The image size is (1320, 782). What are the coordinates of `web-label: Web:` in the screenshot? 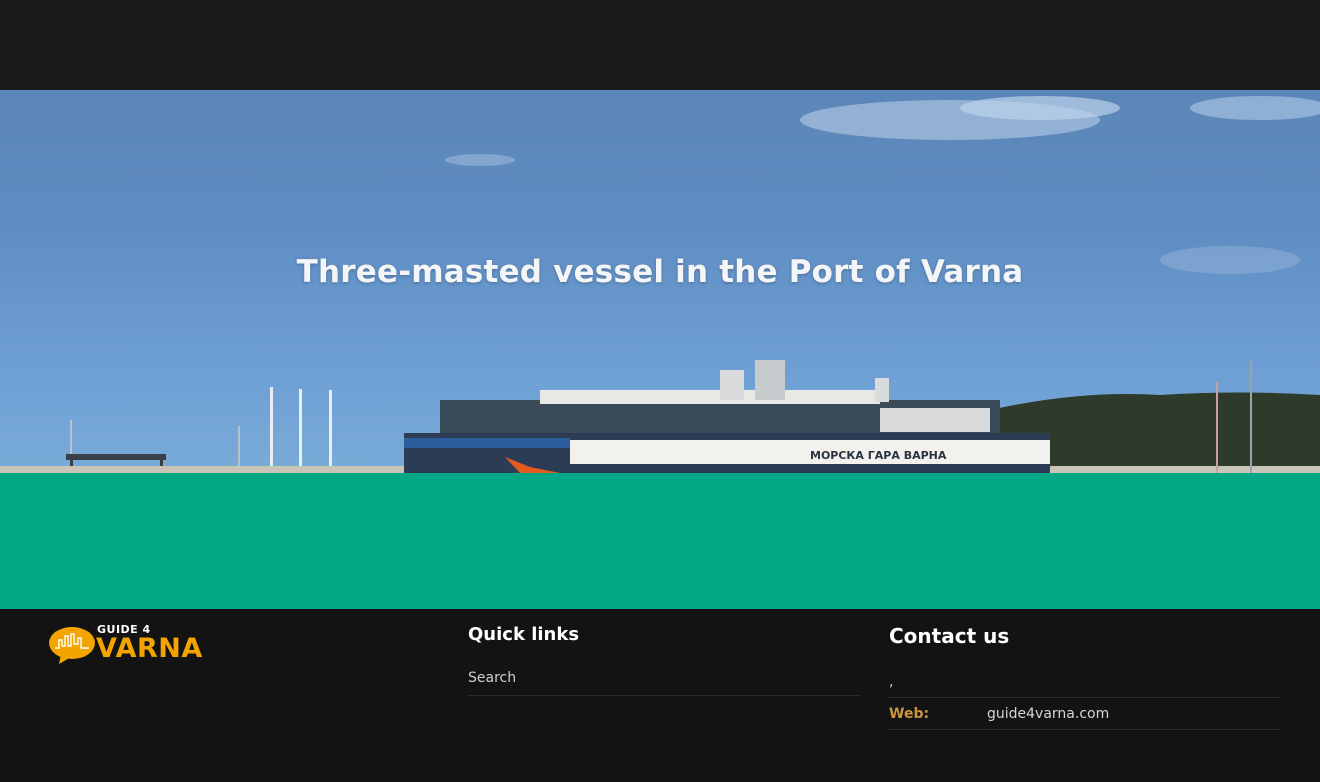 It's located at (909, 713).